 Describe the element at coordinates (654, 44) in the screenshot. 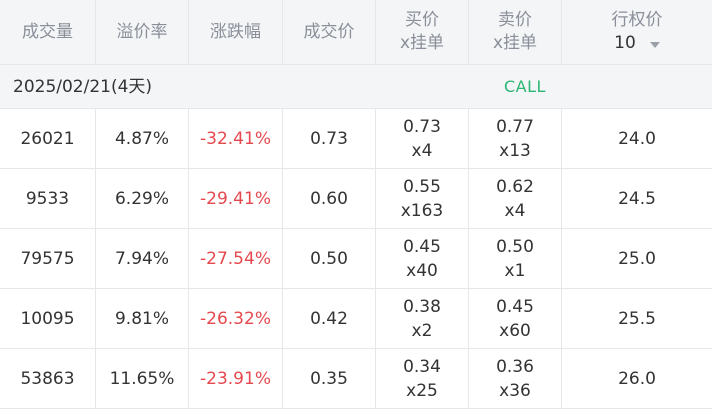

I see `caret-down-icon` at that location.